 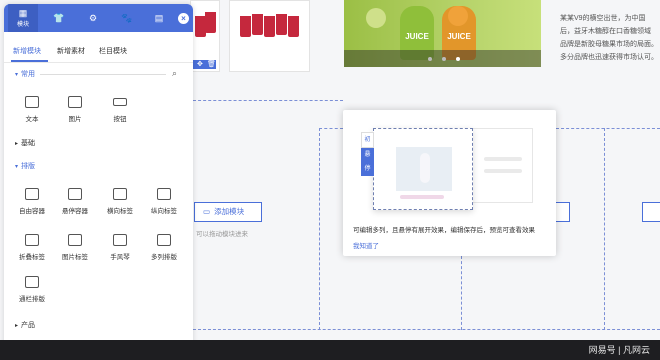 What do you see at coordinates (367, 140) in the screenshot?
I see `hover-badge: 初` at bounding box center [367, 140].